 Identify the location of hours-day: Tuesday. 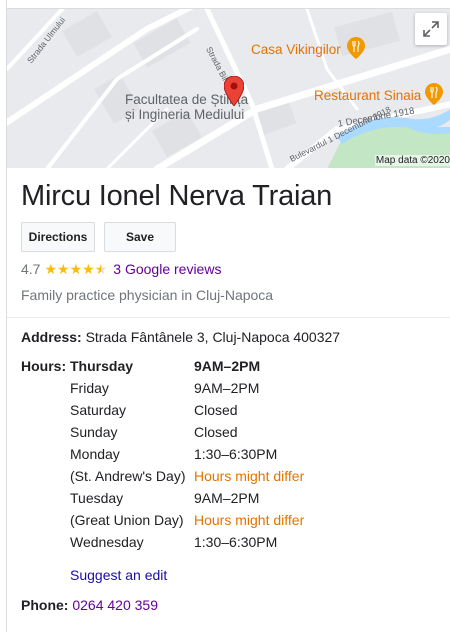
(97, 498).